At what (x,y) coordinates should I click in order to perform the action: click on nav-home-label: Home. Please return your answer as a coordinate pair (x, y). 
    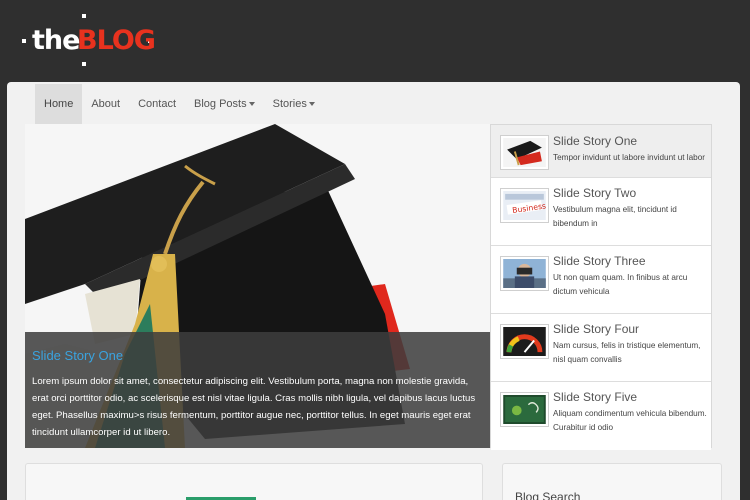
    Looking at the image, I should click on (59, 104).